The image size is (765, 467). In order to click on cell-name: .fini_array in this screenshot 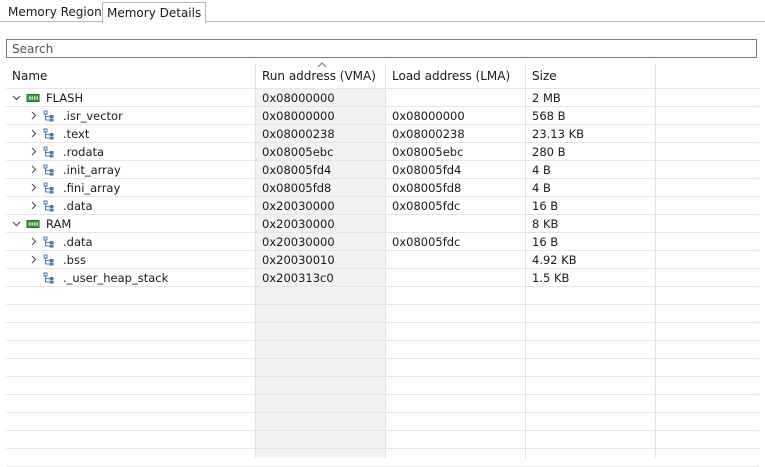, I will do `click(92, 188)`.